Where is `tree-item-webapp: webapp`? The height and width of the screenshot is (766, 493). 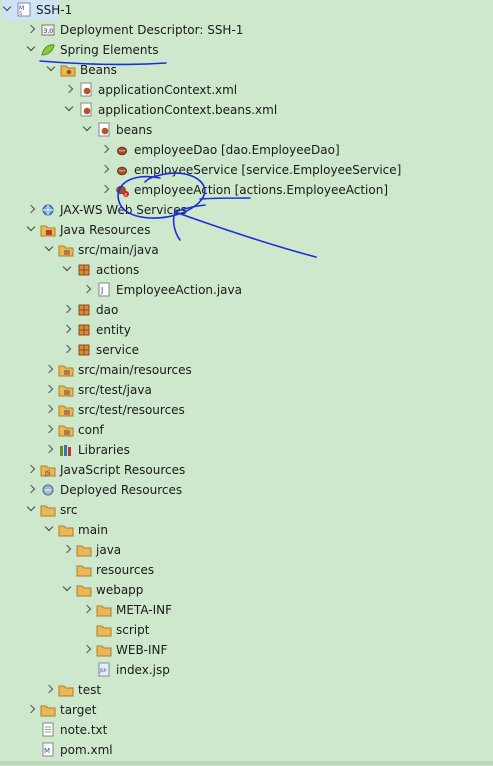
tree-item-webapp: webapp is located at coordinates (102, 590).